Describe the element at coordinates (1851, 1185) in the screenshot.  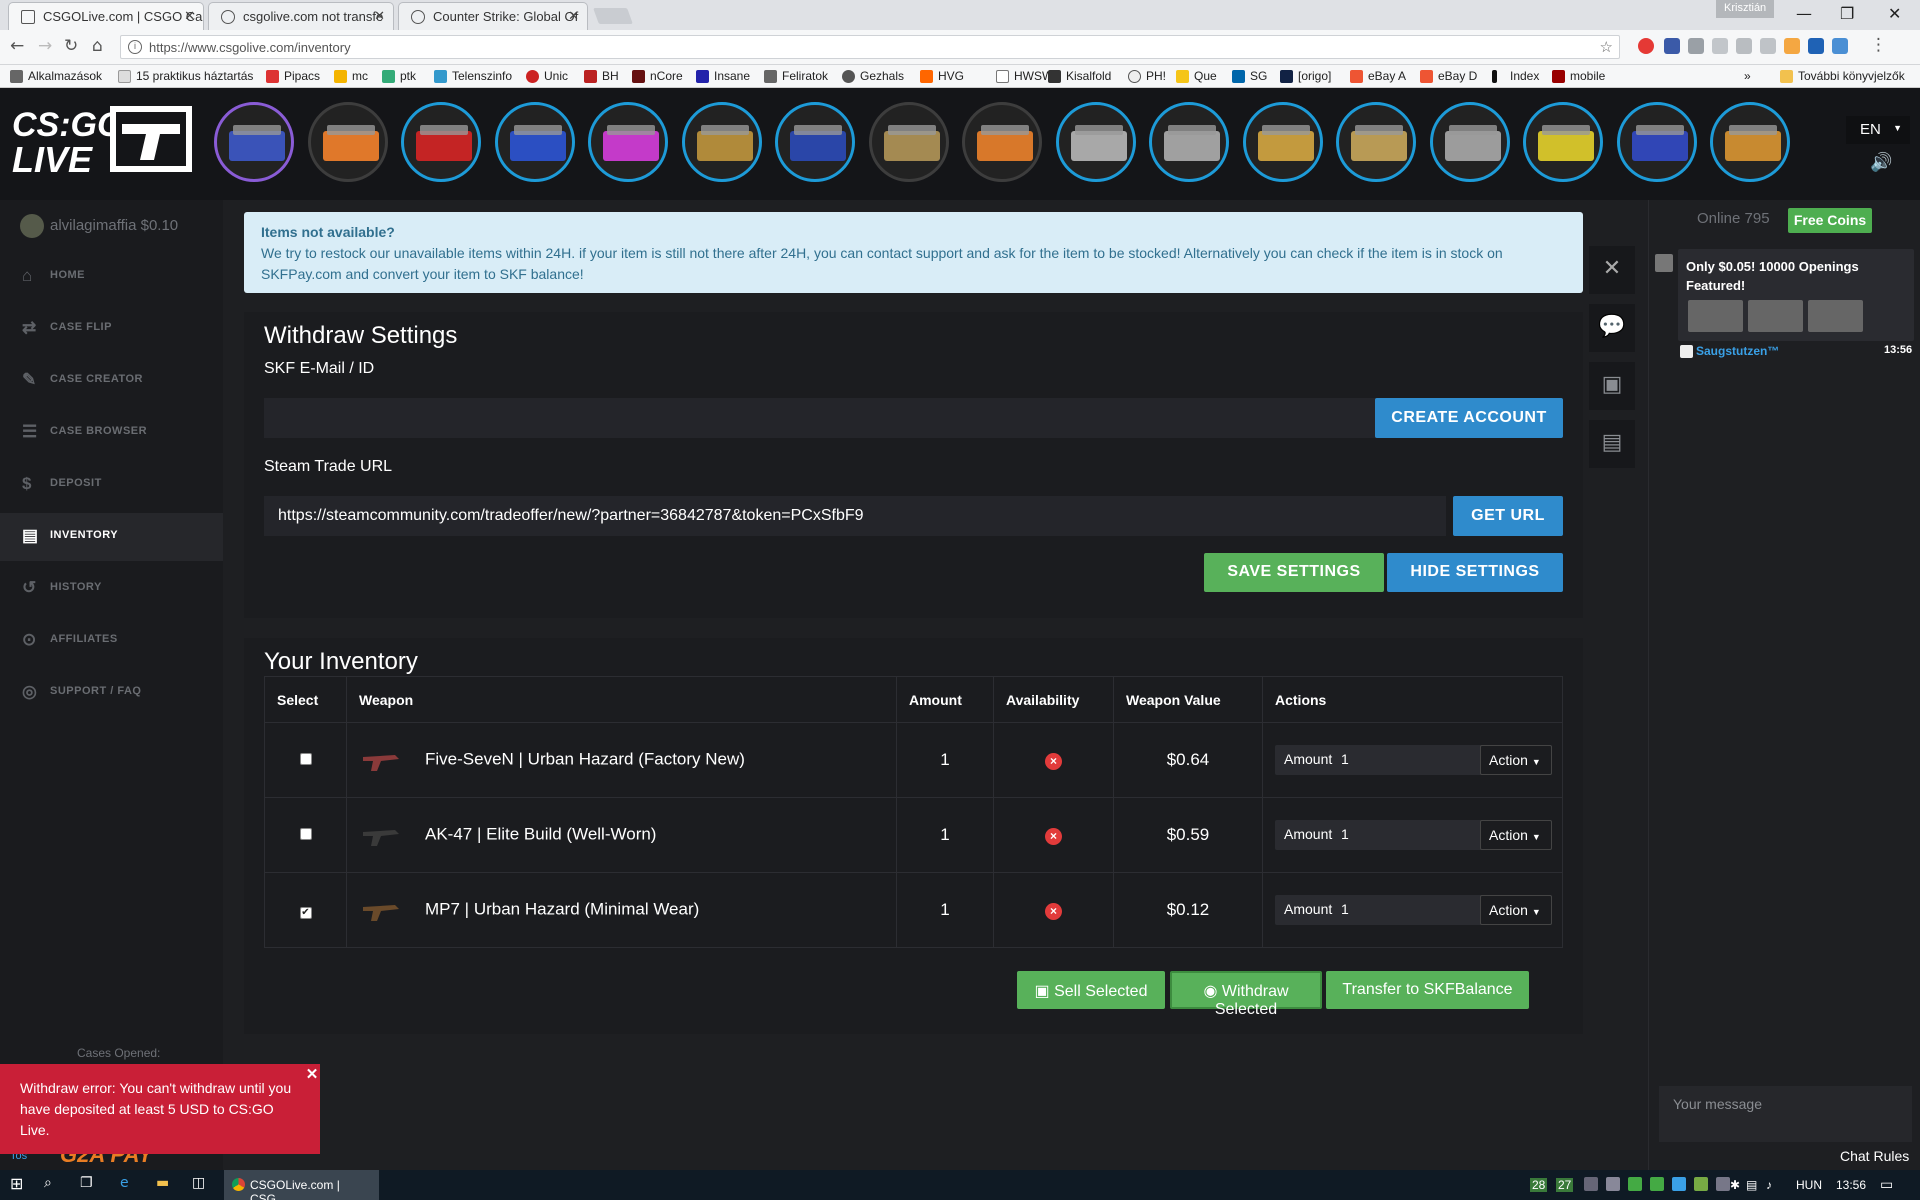
I see `clock: 13:56` at that location.